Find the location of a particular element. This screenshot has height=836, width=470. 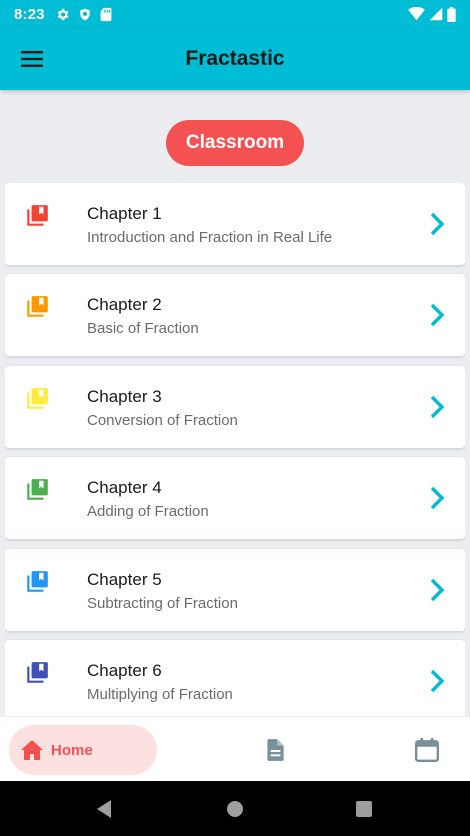

chapter-card-2: Chapter 2 Basic of Fraction is located at coordinates (235, 315).